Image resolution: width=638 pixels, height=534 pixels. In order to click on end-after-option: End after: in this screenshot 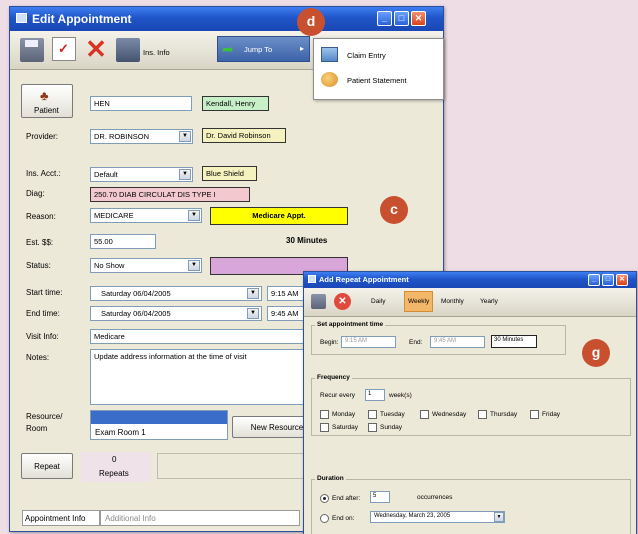, I will do `click(340, 498)`.